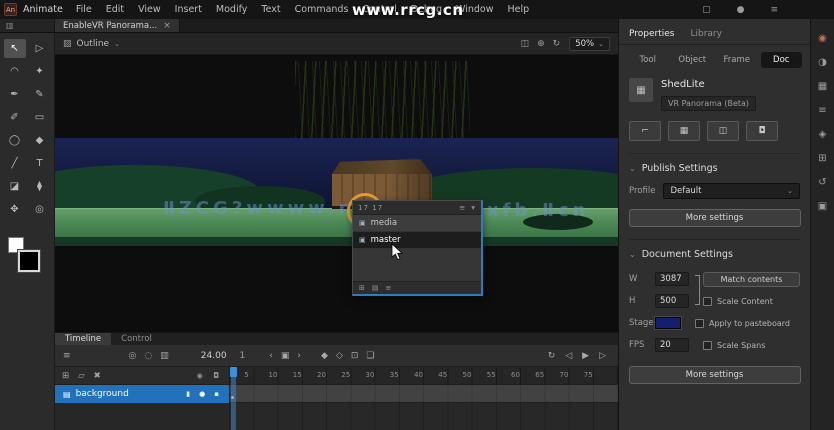 This screenshot has height=430, width=834. I want to click on menu-file: File, so click(84, 9).